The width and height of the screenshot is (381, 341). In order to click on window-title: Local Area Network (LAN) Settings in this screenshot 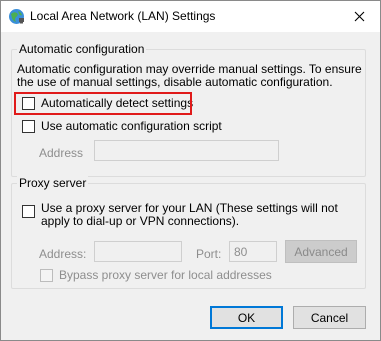, I will do `click(123, 16)`.